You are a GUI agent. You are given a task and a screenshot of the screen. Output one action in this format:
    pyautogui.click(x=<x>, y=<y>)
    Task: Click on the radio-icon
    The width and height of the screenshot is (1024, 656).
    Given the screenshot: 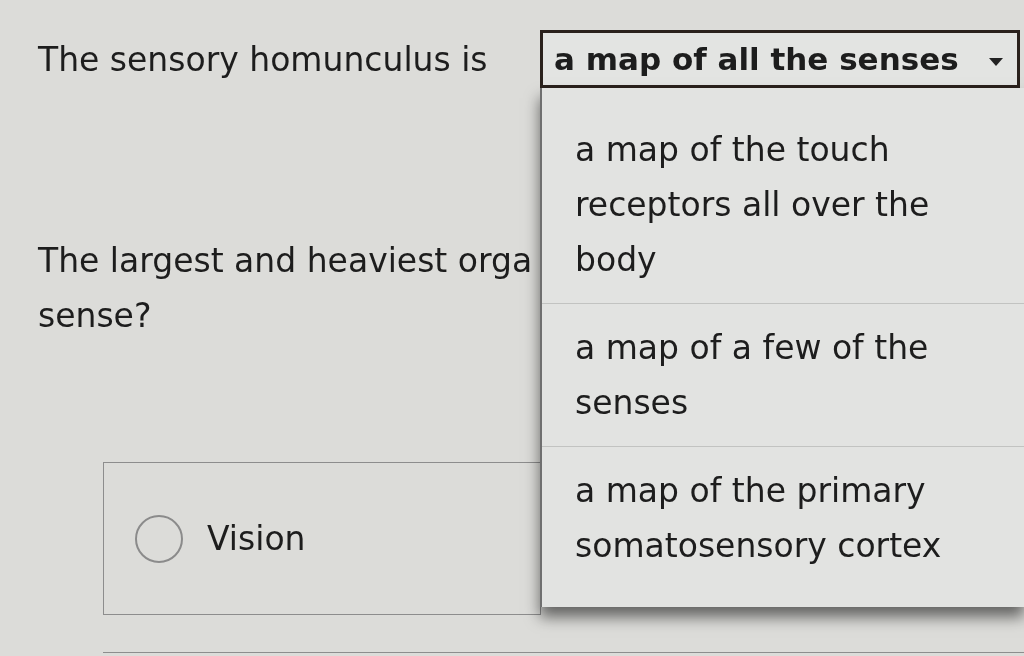 What is the action you would take?
    pyautogui.click(x=159, y=538)
    